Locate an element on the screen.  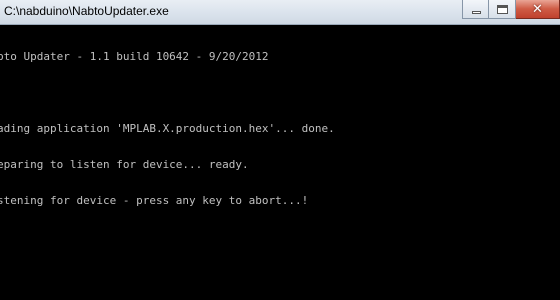
console-line: eparing to listen for device... ready. is located at coordinates (124, 164).